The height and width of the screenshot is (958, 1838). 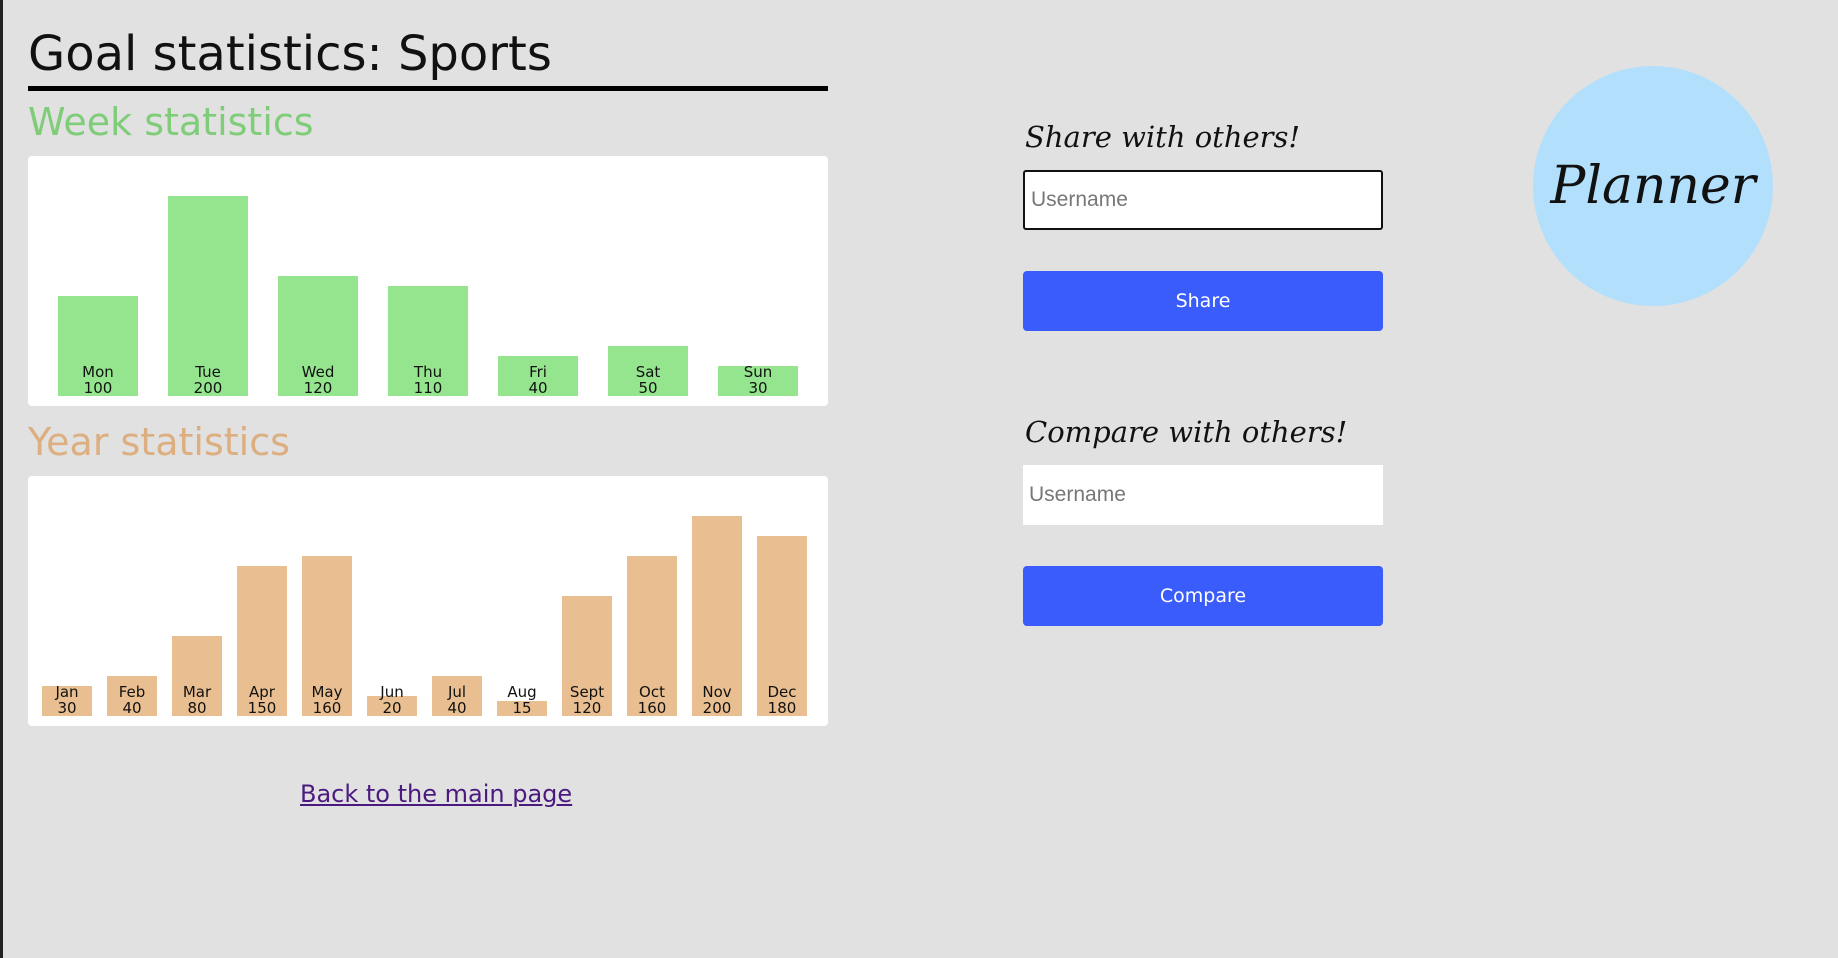 What do you see at coordinates (318, 388) in the screenshot?
I see `week-bar-value-label: 120` at bounding box center [318, 388].